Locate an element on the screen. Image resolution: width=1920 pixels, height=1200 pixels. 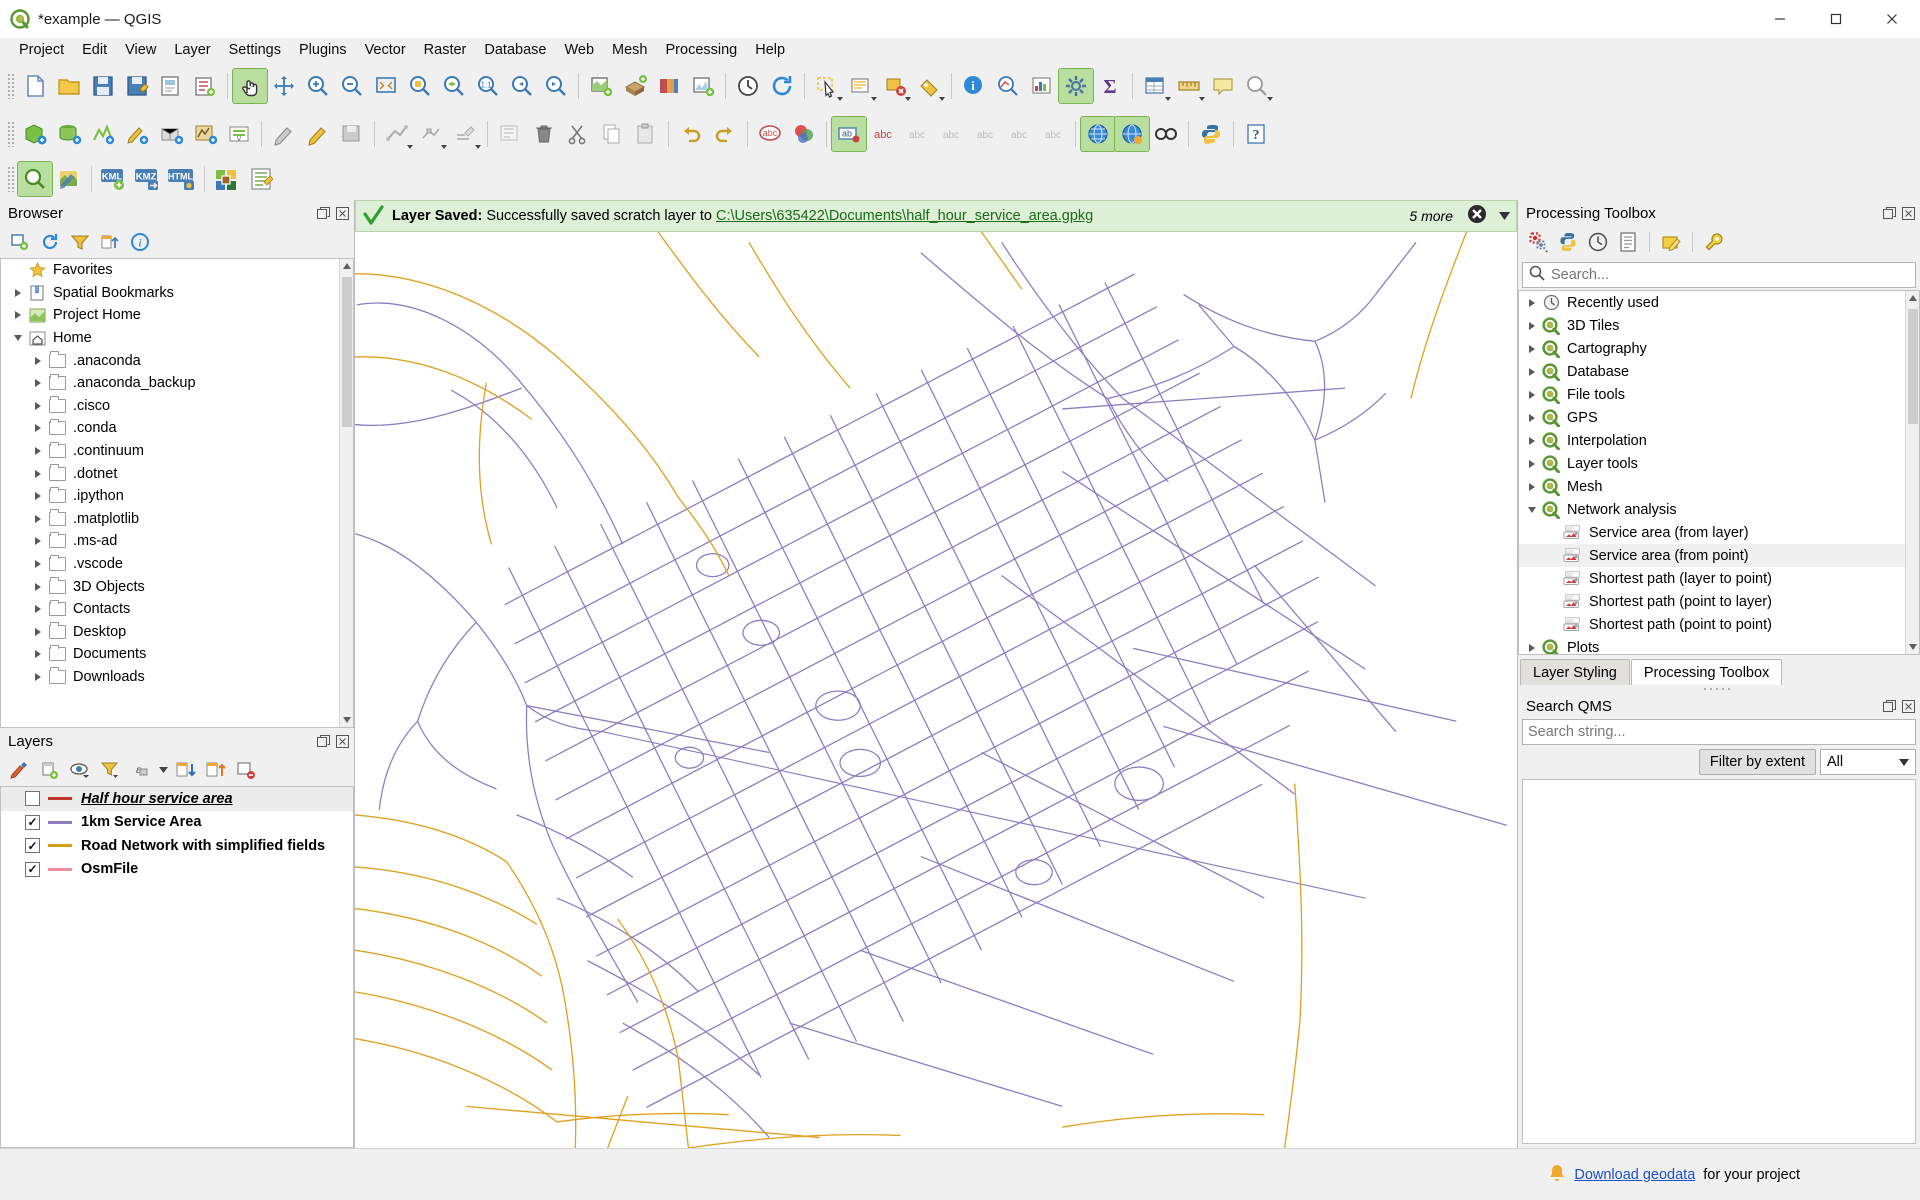
dock-splitter is located at coordinates (1719, 689).